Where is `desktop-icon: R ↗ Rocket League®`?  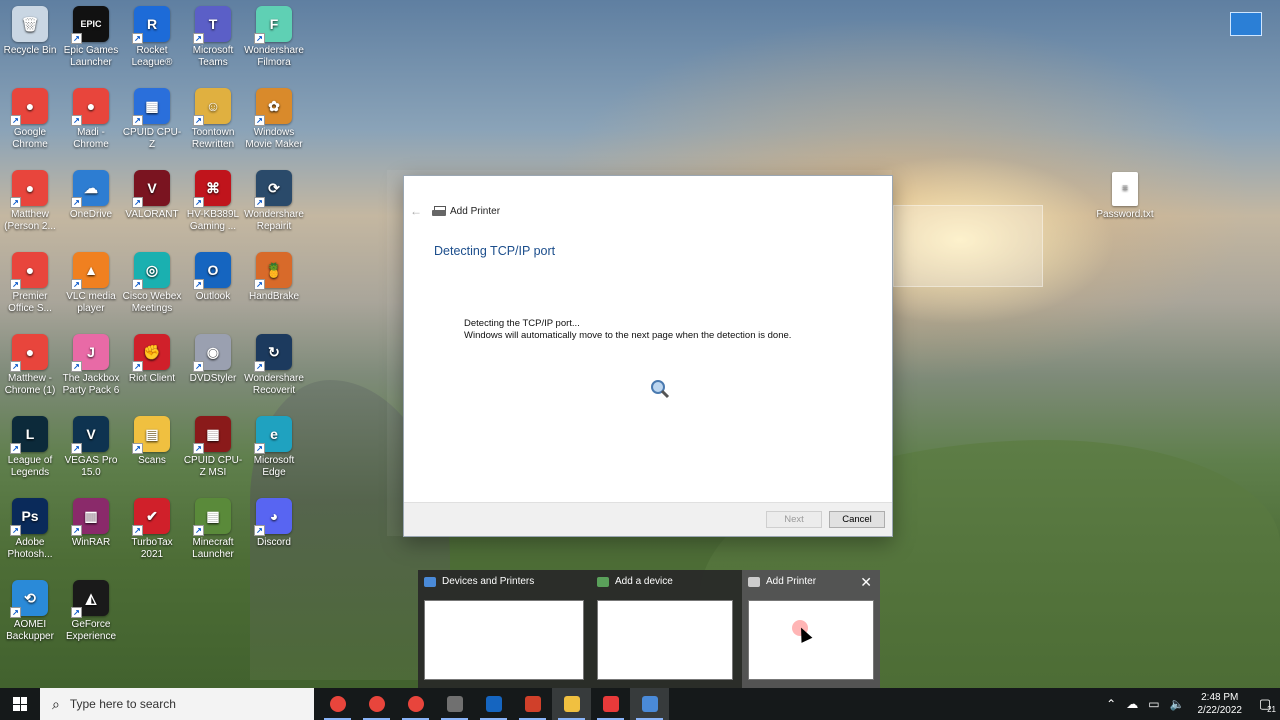 desktop-icon: R ↗ Rocket League® is located at coordinates (152, 37).